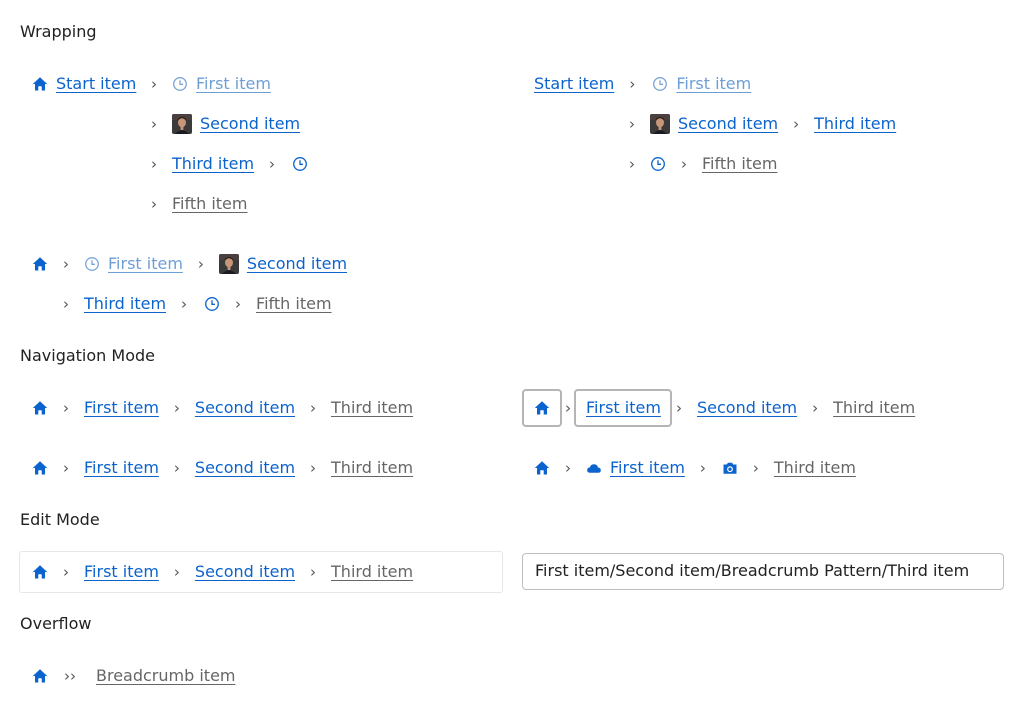  I want to click on section-title-navigation-mode: Navigation Mode, so click(87, 355).